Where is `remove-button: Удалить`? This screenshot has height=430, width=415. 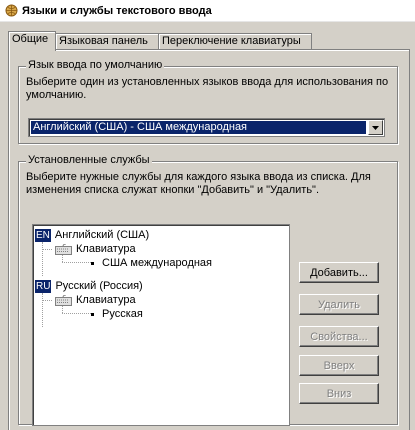
remove-button: Удалить is located at coordinates (339, 304).